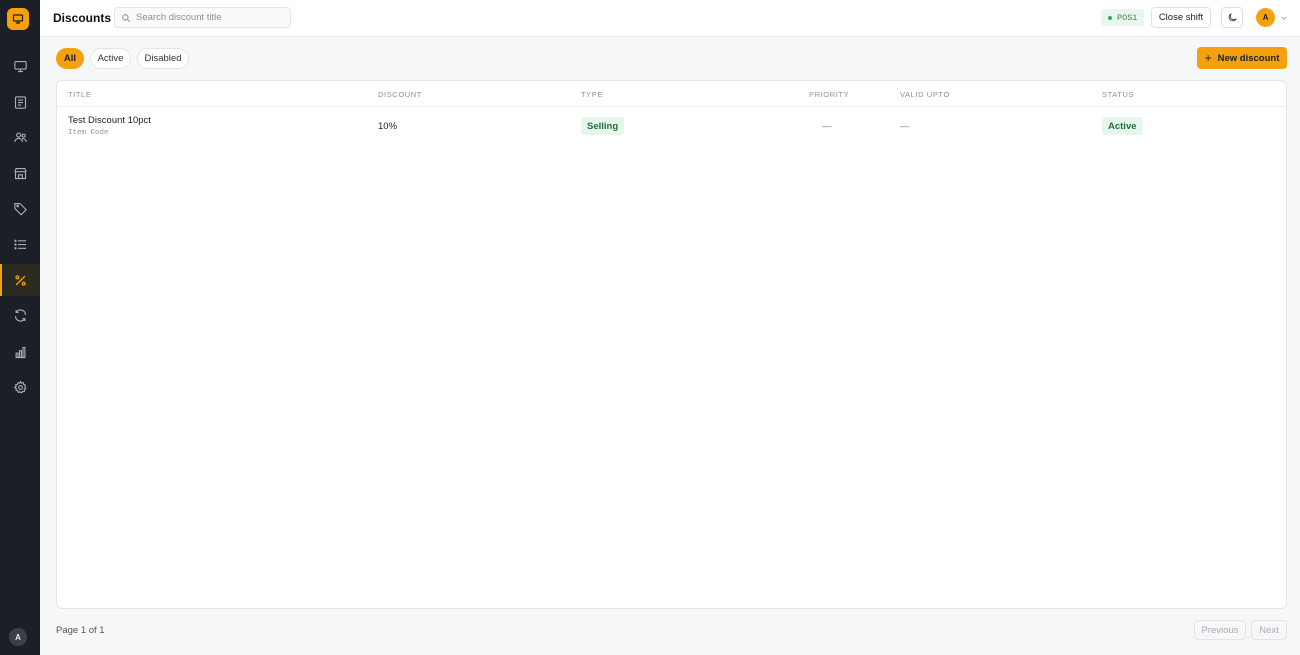 Image resolution: width=1300 pixels, height=655 pixels. I want to click on topbar: Discounts POS1 Close shift A, so click(670, 18).